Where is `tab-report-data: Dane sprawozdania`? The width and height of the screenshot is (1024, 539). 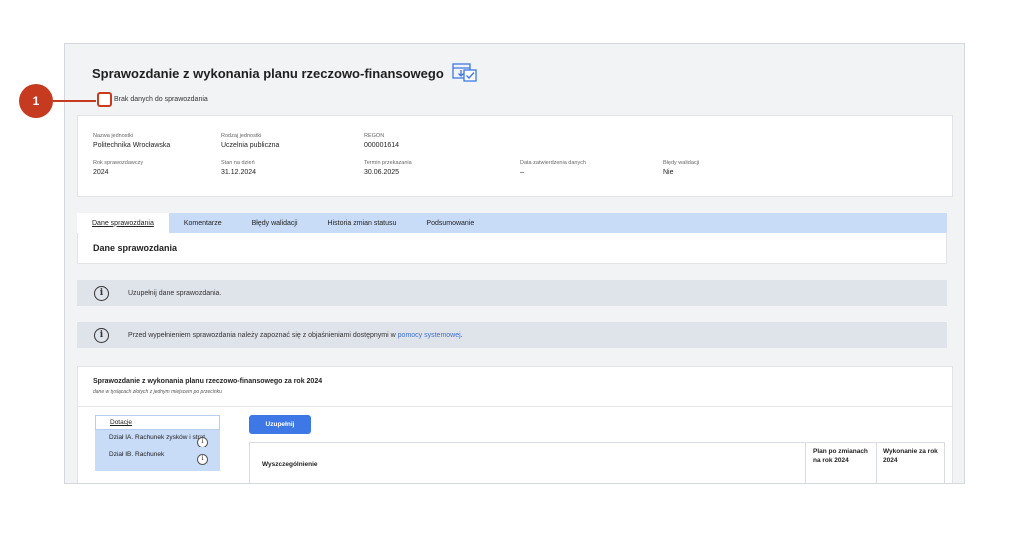
tab-report-data: Dane sprawozdania is located at coordinates (123, 223).